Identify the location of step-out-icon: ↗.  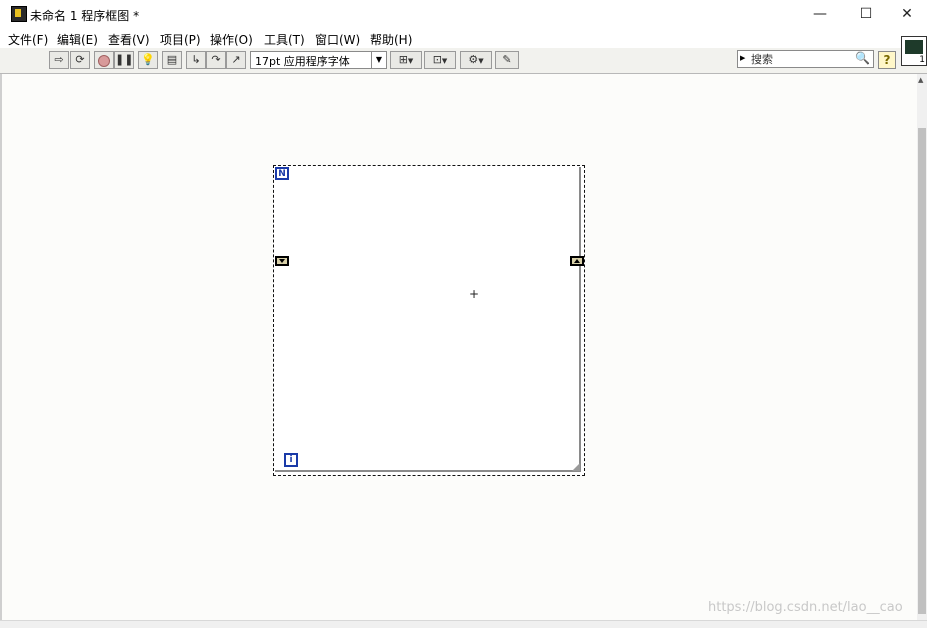
(236, 60).